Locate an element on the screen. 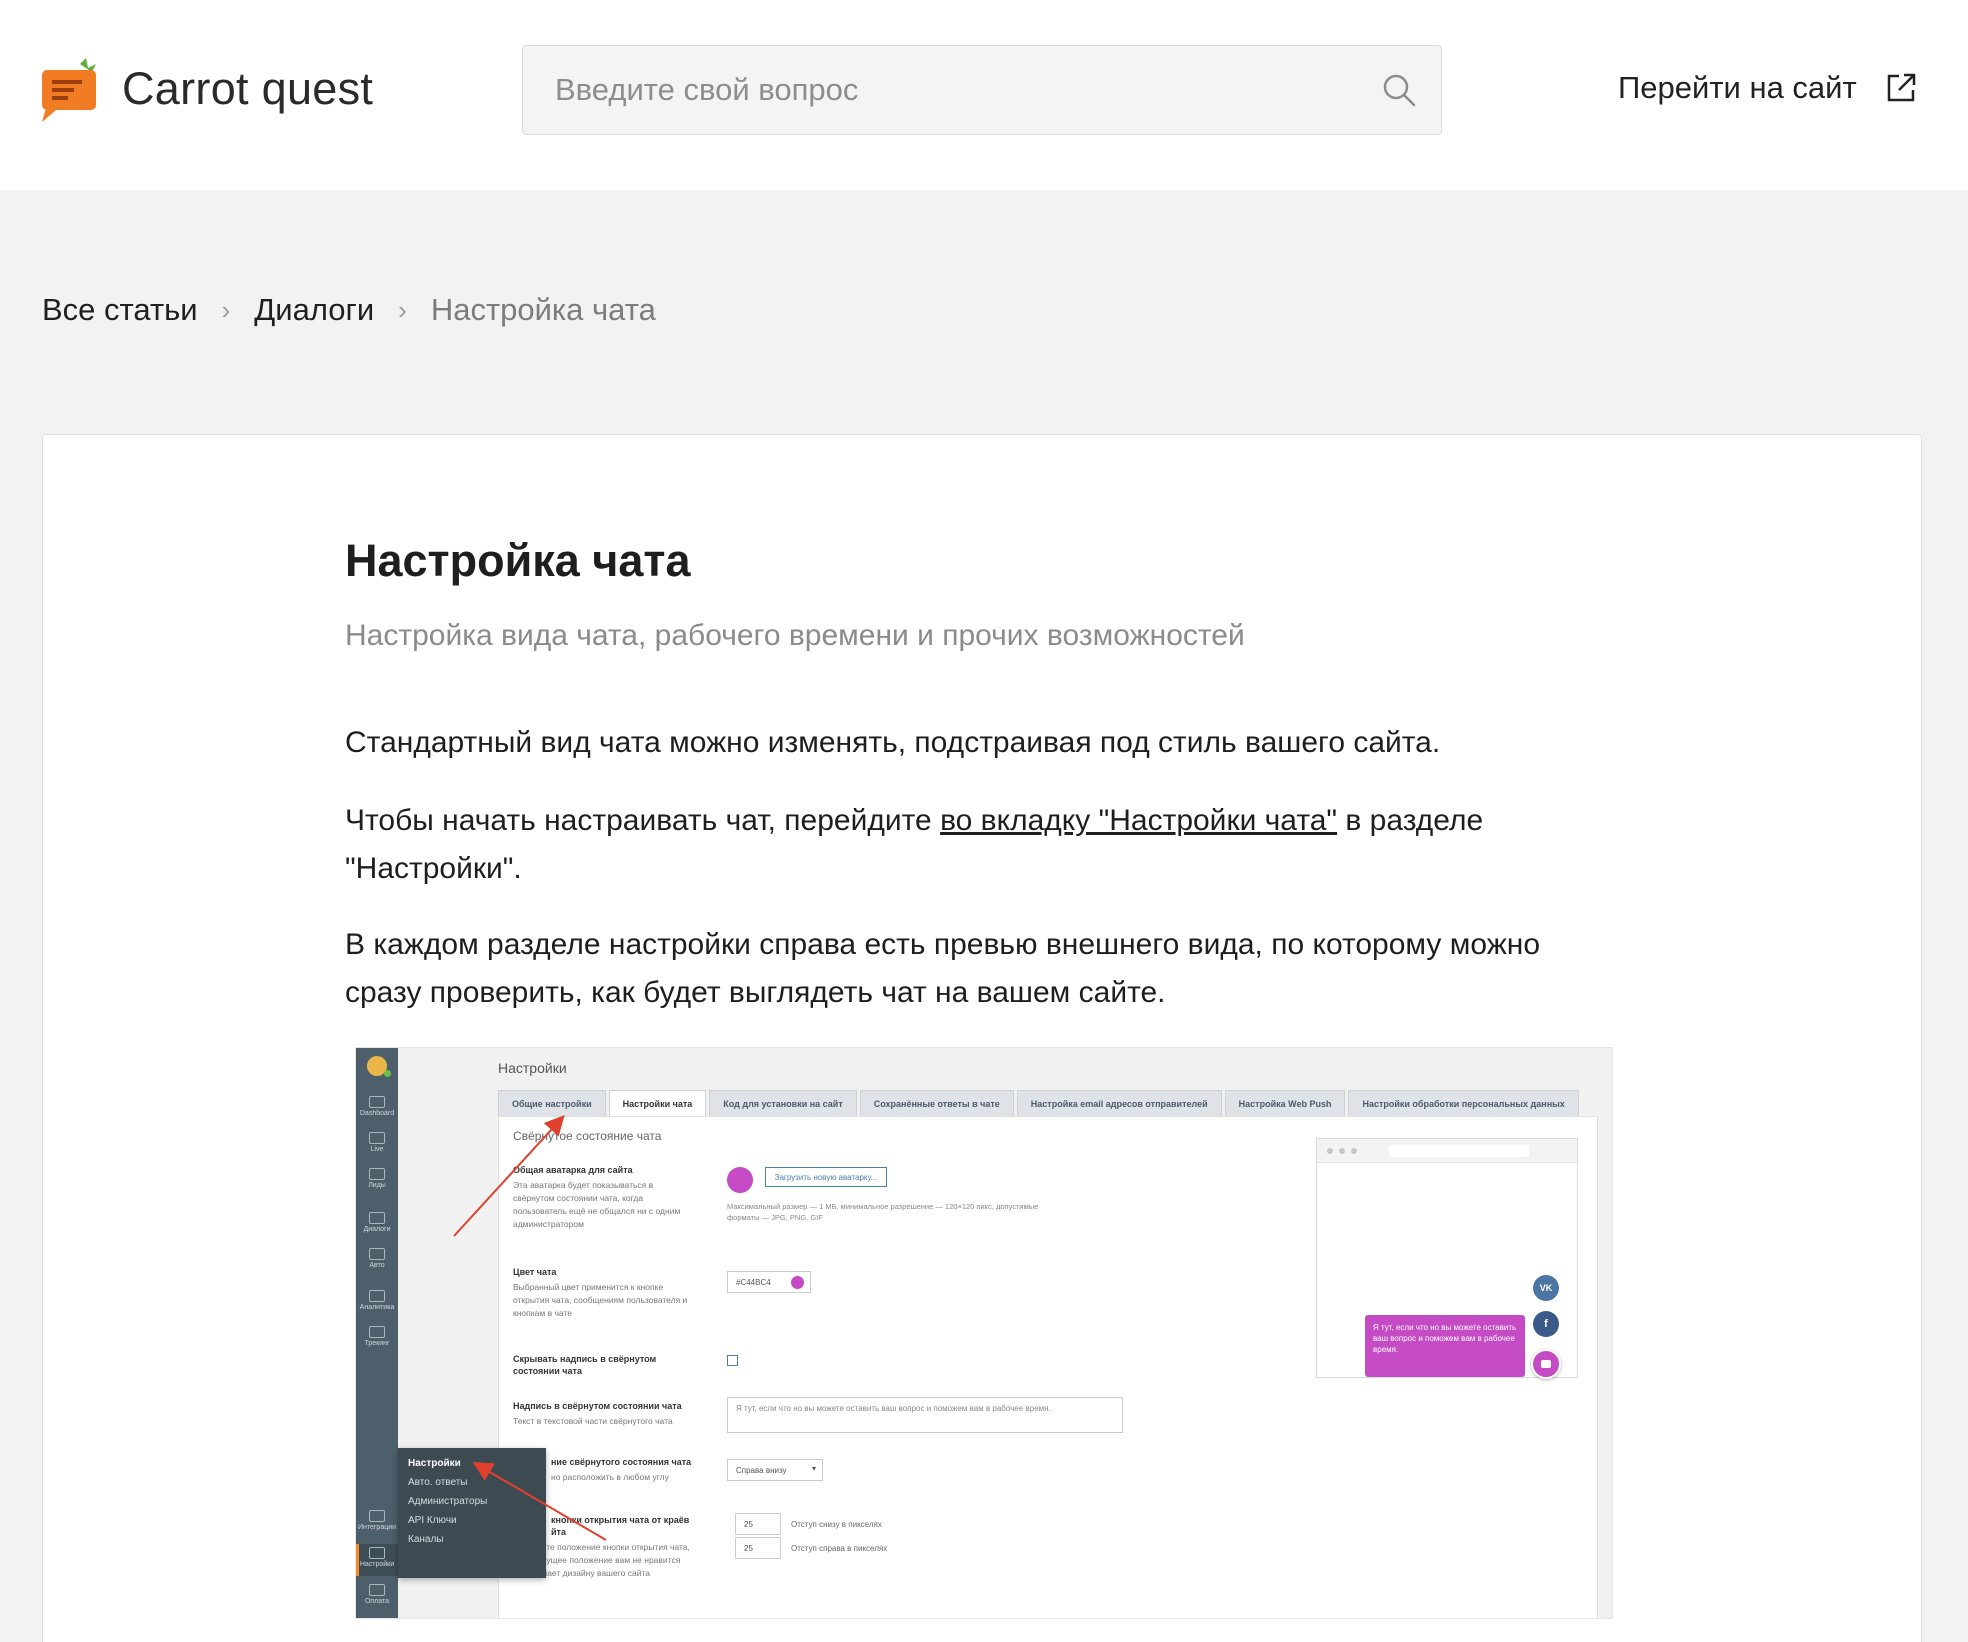  chat-settings-link: во вкладку "Настройки чата" is located at coordinates (1138, 820).